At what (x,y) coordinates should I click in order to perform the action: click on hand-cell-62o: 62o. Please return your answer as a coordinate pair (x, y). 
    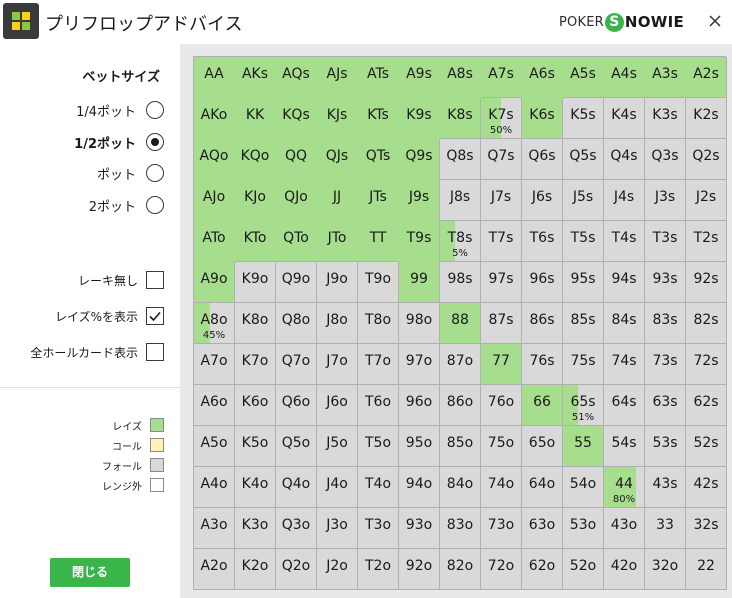
    Looking at the image, I should click on (542, 569).